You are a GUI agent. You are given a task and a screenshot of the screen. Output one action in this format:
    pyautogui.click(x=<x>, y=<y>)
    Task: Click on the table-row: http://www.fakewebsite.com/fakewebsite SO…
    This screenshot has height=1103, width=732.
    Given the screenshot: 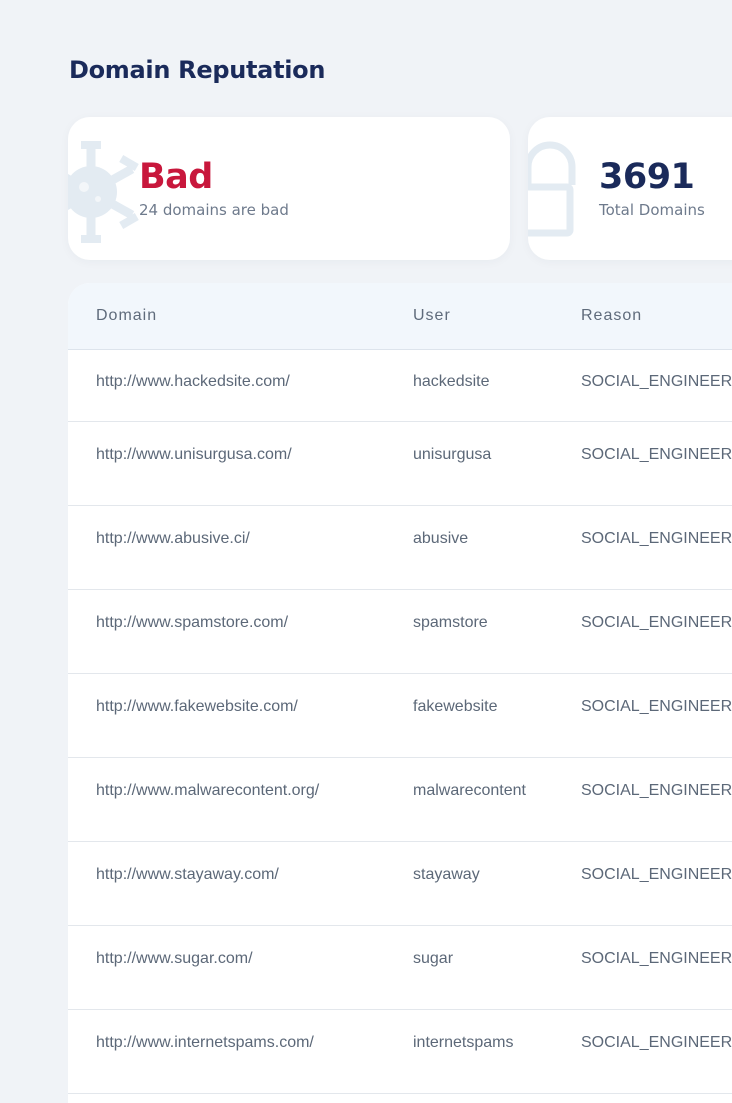 What is the action you would take?
    pyautogui.click(x=400, y=716)
    